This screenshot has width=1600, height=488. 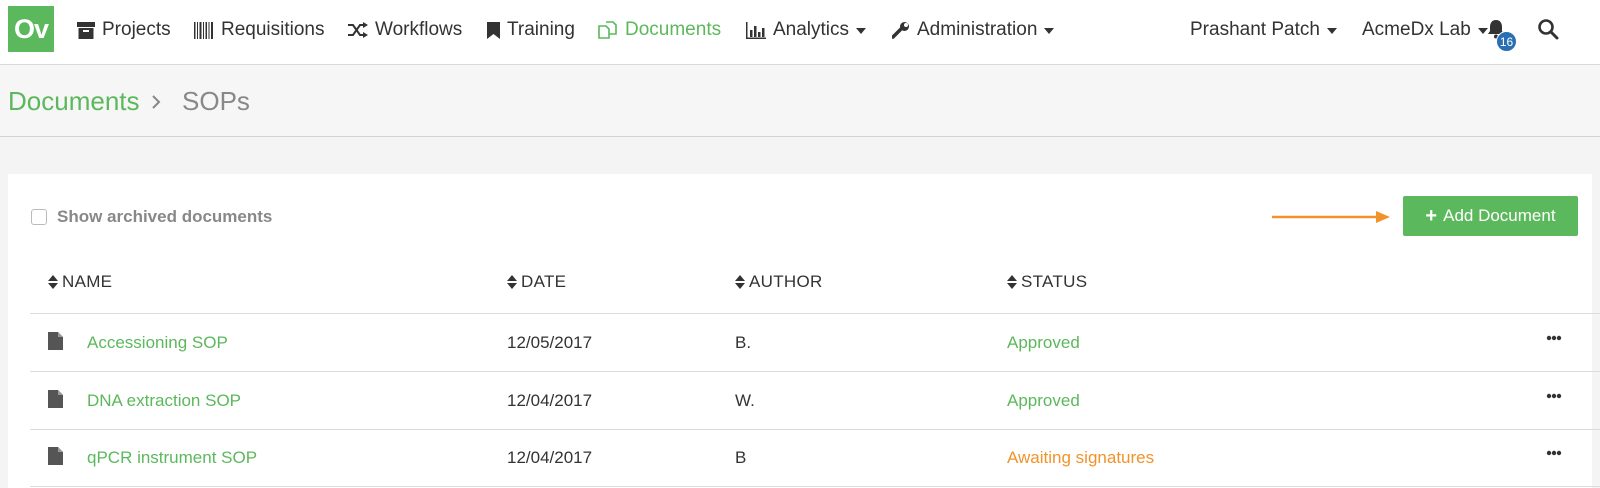 I want to click on files-icon, so click(x=607, y=30).